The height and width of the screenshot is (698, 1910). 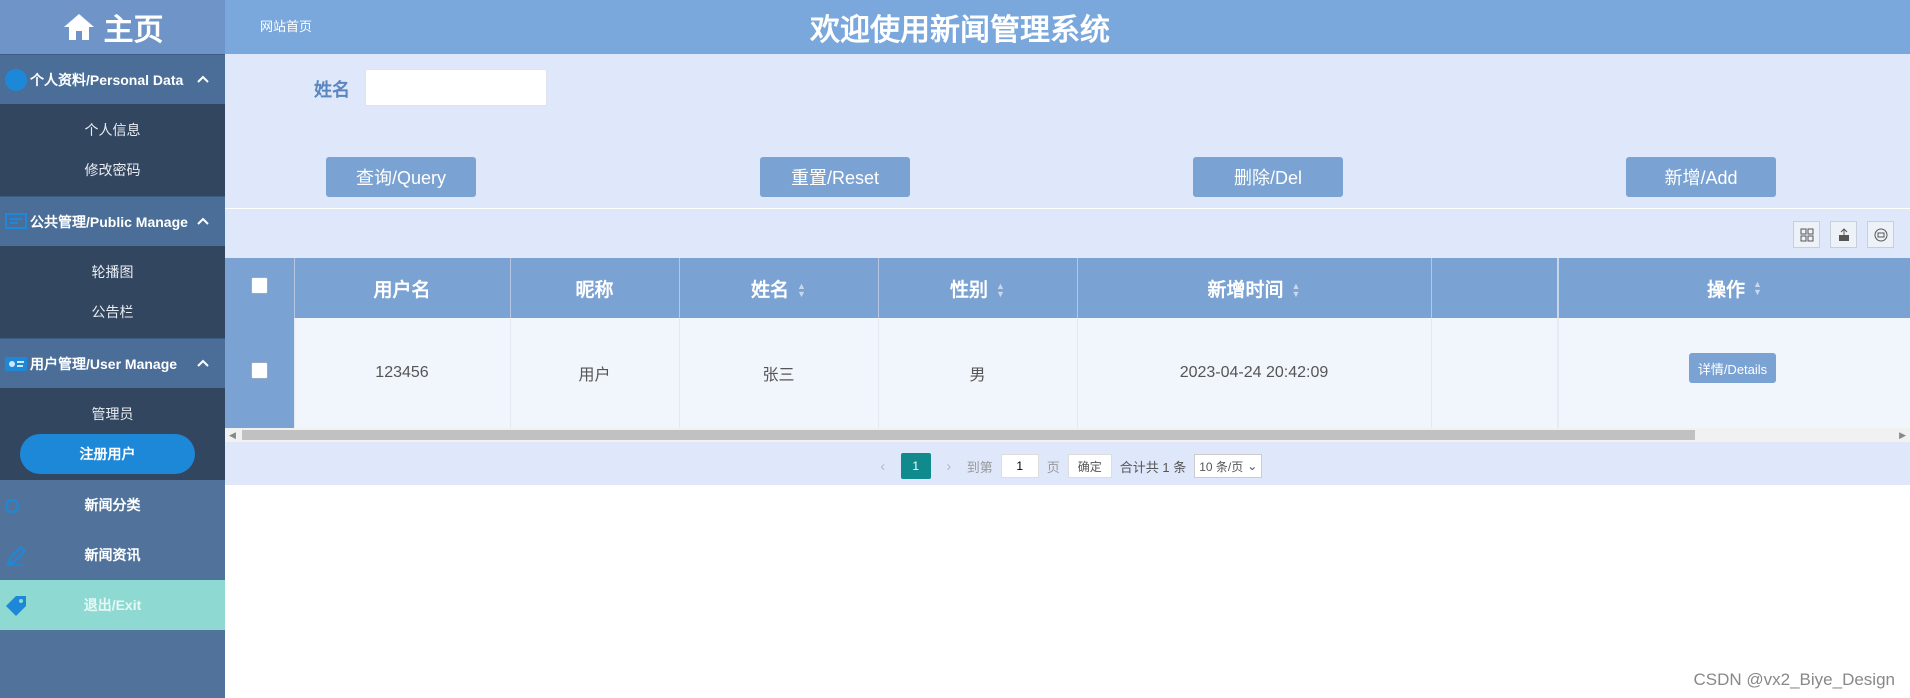 What do you see at coordinates (979, 467) in the screenshot?
I see `goto-label: 到第` at bounding box center [979, 467].